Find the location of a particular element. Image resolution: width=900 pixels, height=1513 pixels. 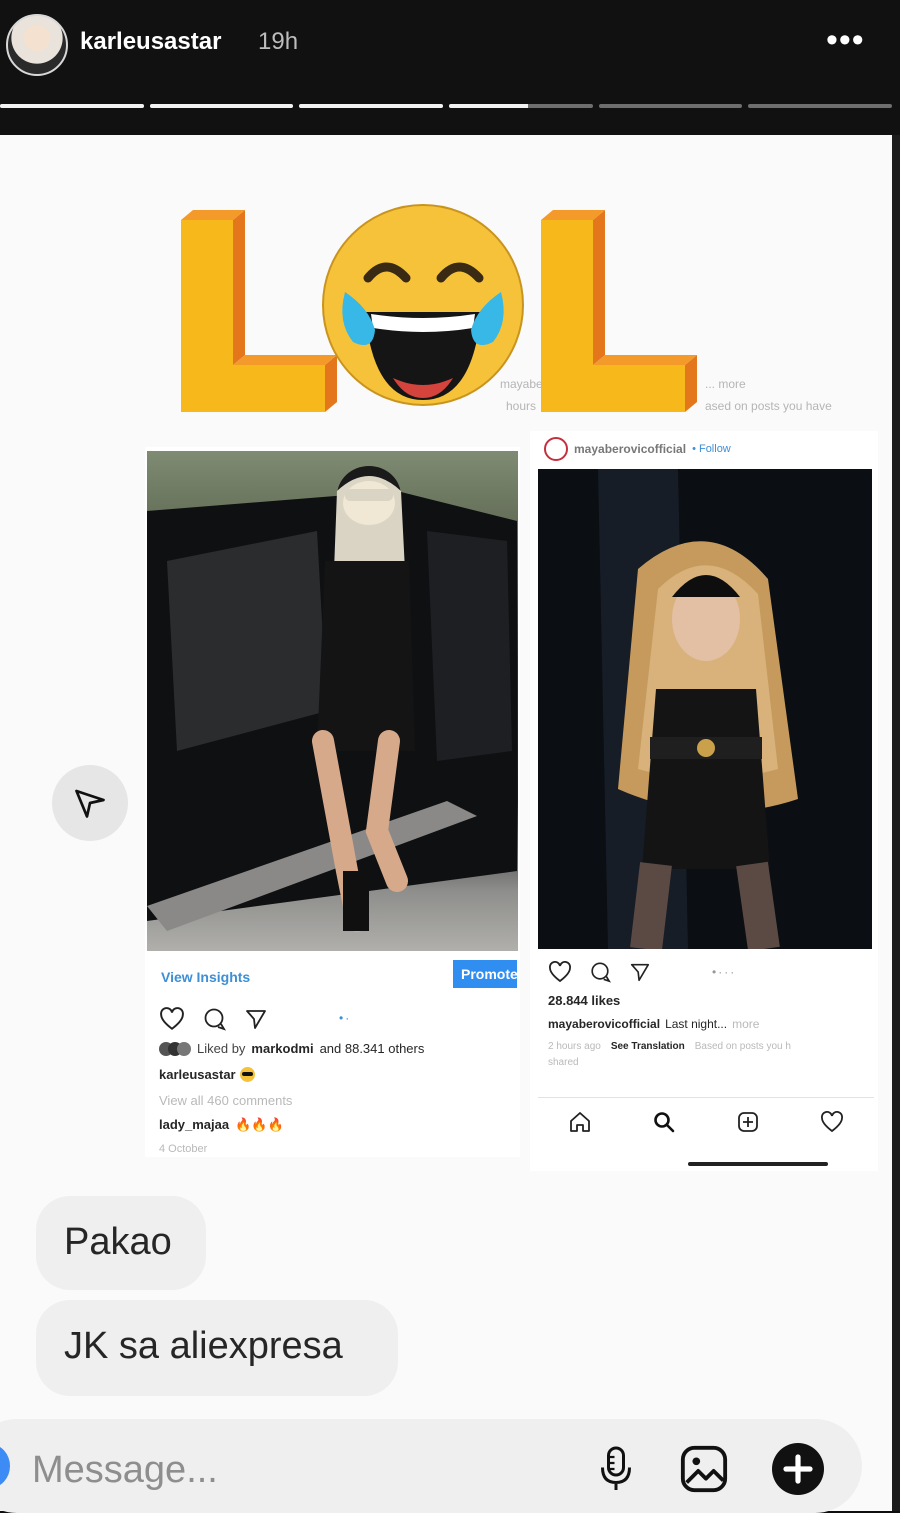

search-icon is located at coordinates (664, 1122).